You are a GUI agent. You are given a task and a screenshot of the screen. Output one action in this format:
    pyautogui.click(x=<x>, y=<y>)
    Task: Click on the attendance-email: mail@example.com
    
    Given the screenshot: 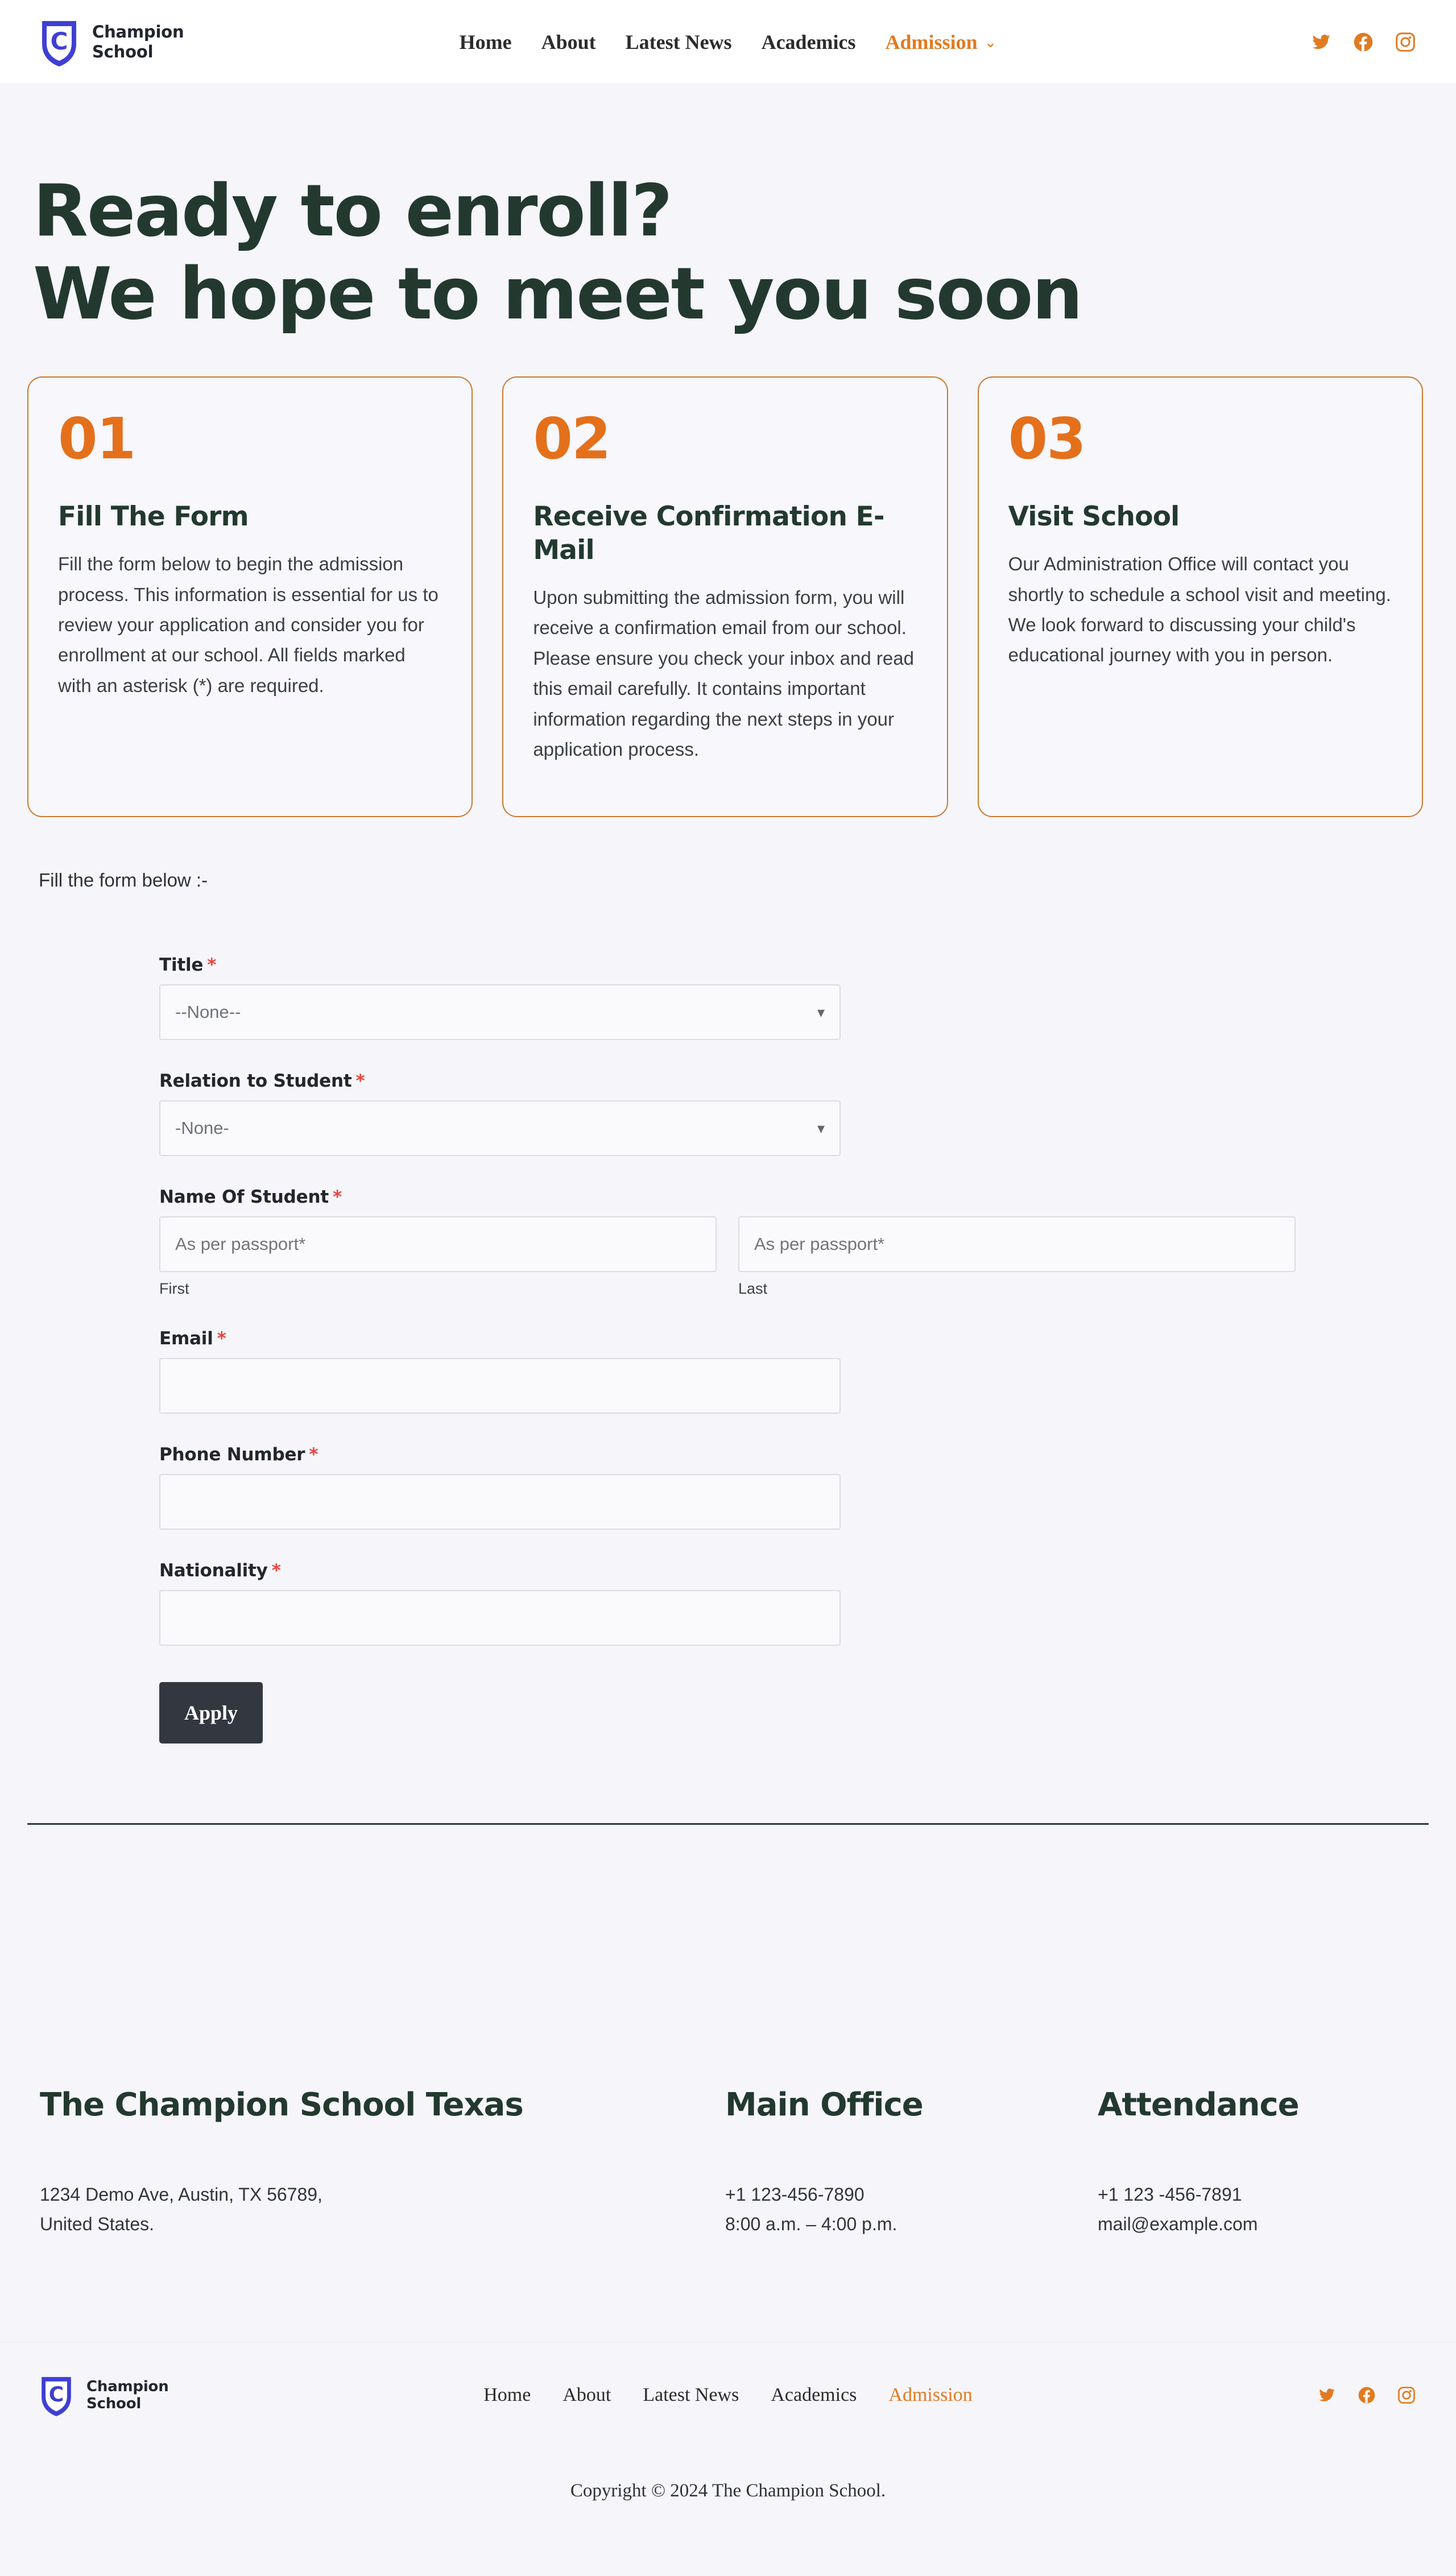 What is the action you would take?
    pyautogui.click(x=1178, y=2224)
    